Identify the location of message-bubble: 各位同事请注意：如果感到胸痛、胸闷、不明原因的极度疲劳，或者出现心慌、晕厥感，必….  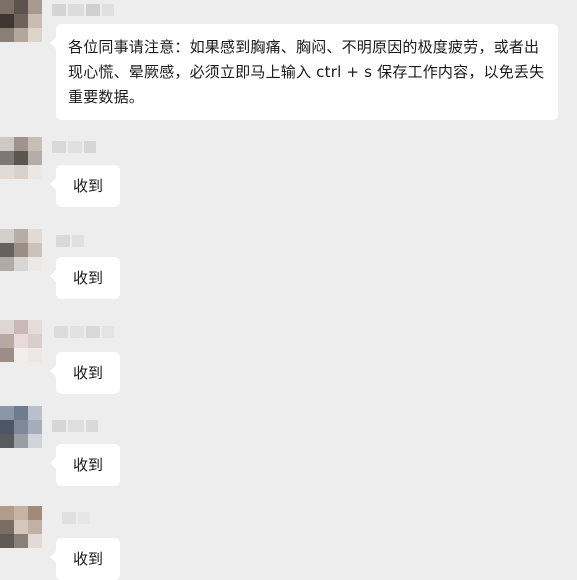
(304, 72).